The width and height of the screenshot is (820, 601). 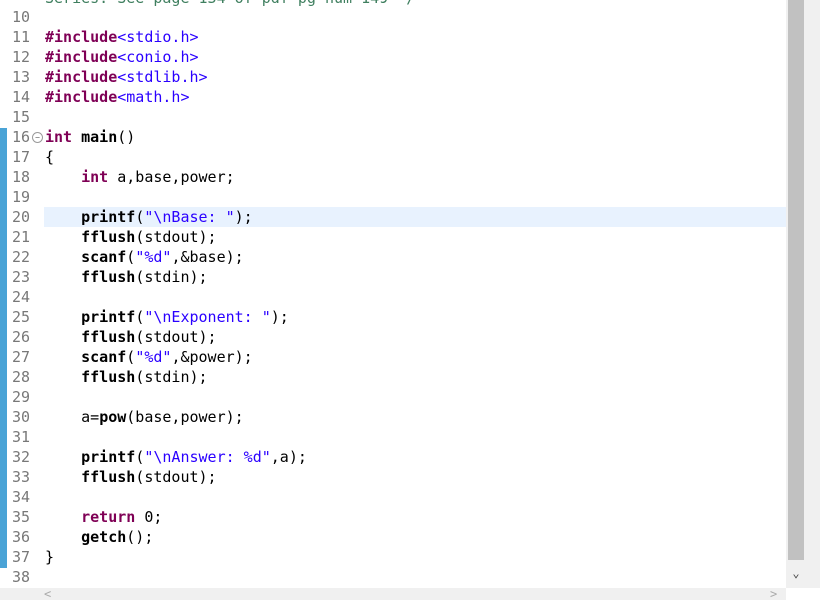 I want to click on code-text: }, so click(x=50, y=557).